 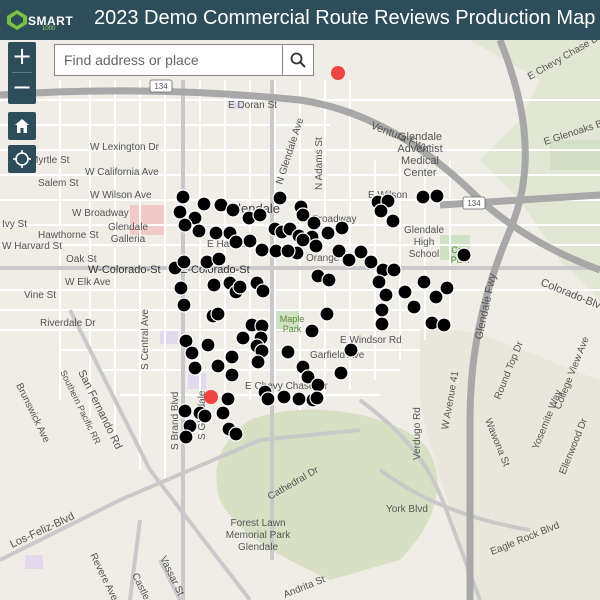 What do you see at coordinates (22, 57) in the screenshot?
I see `zoom-in-button: +` at bounding box center [22, 57].